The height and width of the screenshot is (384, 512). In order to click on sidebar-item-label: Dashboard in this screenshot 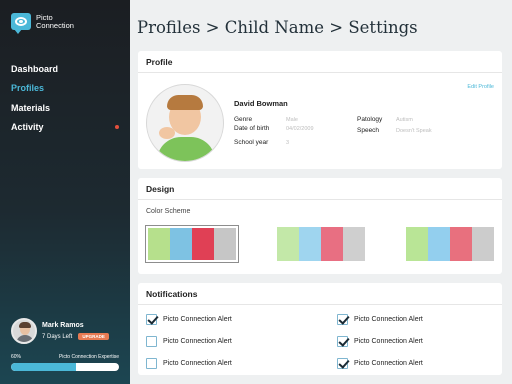, I will do `click(35, 68)`.